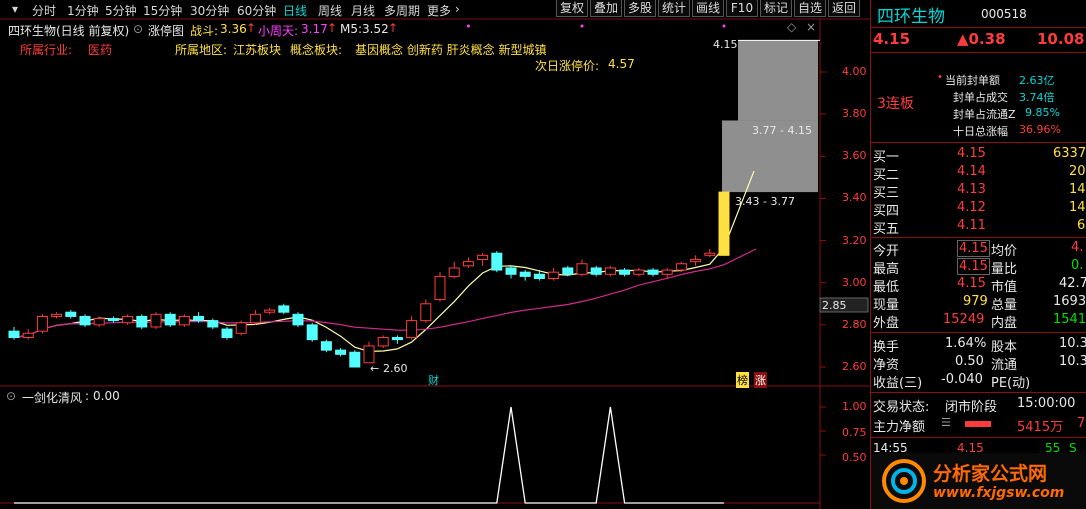 Image resolution: width=1086 pixels, height=509 pixels. I want to click on bid-label: 买一, so click(886, 157).